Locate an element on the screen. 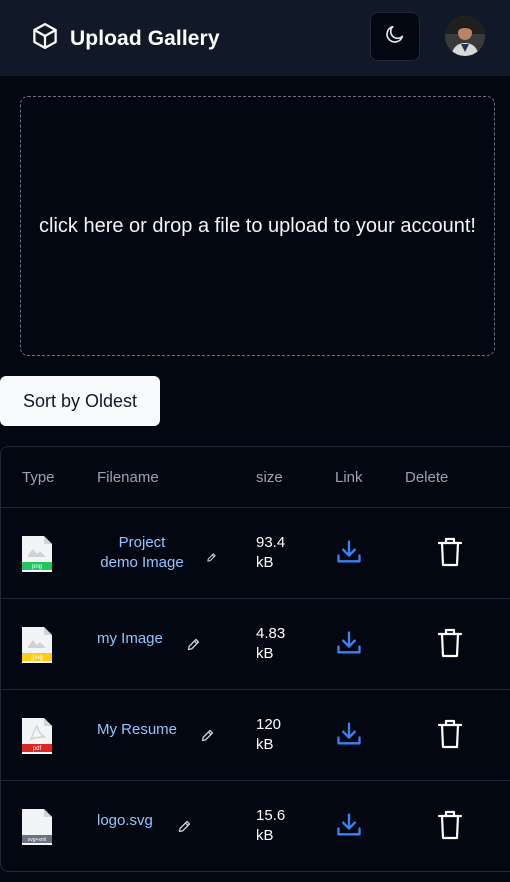 The height and width of the screenshot is (882, 510). column-header-size: size is located at coordinates (269, 477).